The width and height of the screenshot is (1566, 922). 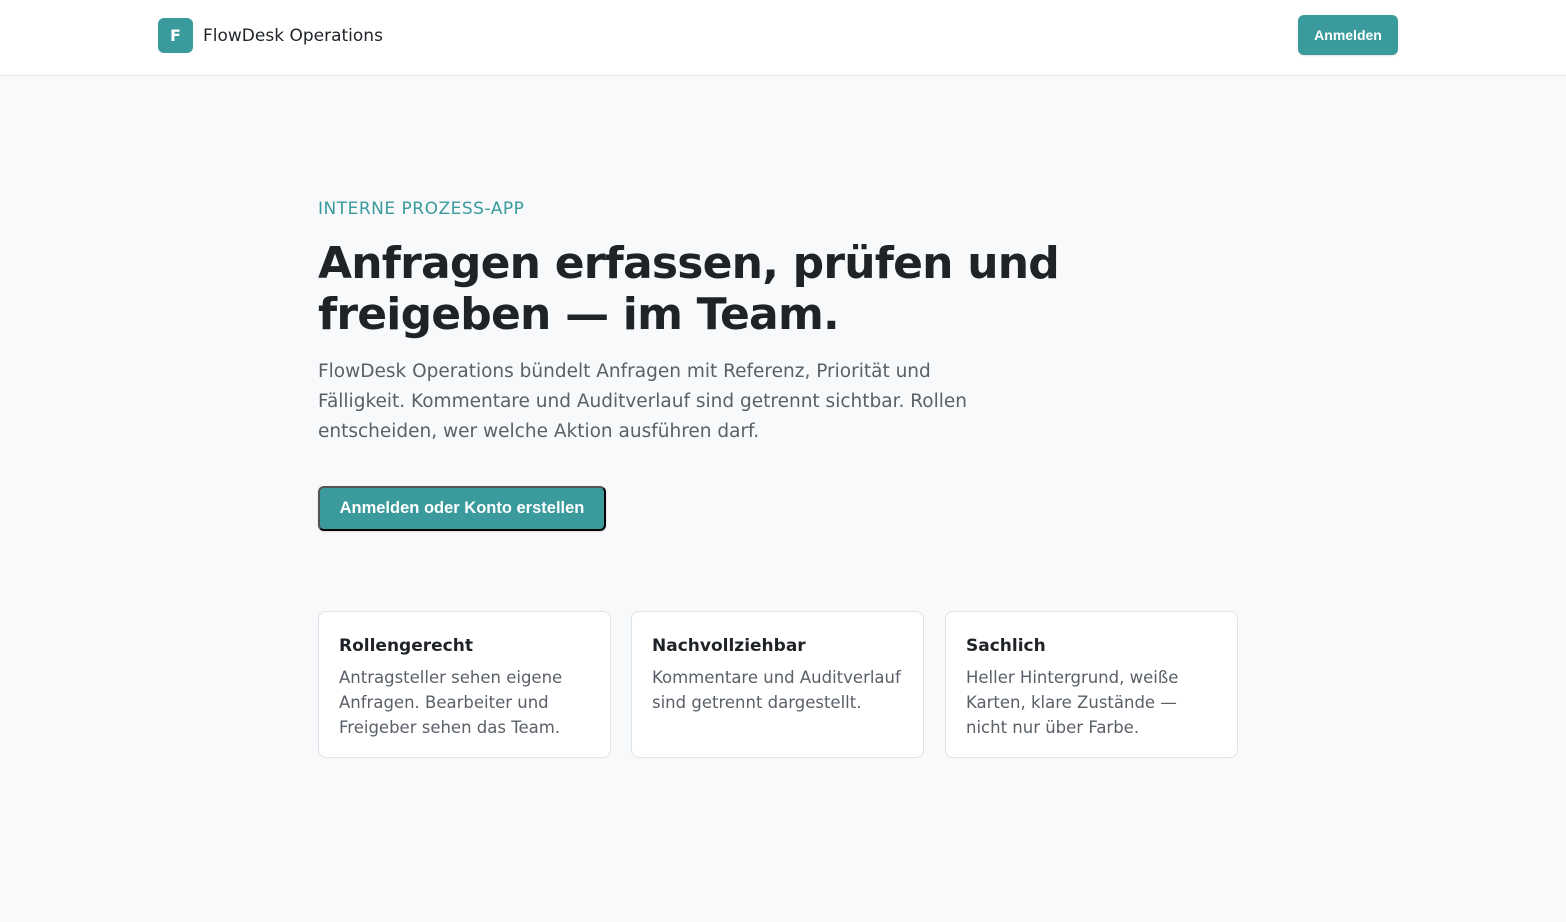 What do you see at coordinates (783, 38) in the screenshot?
I see `top-navigation-bar: F FlowDesk Operations Anmelden` at bounding box center [783, 38].